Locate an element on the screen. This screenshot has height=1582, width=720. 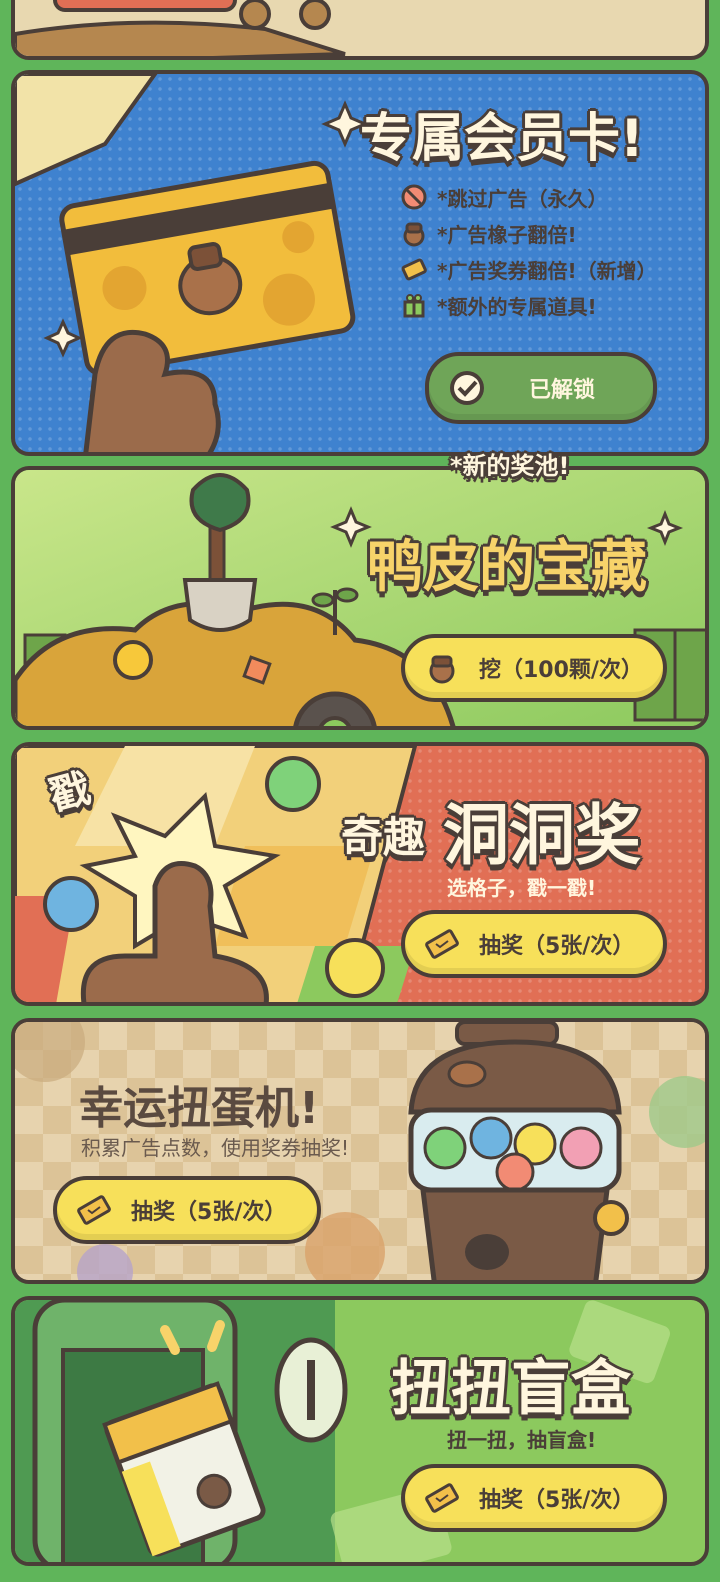
hole-prize-subtitle: 选格子，戳一戳! is located at coordinates (522, 888).